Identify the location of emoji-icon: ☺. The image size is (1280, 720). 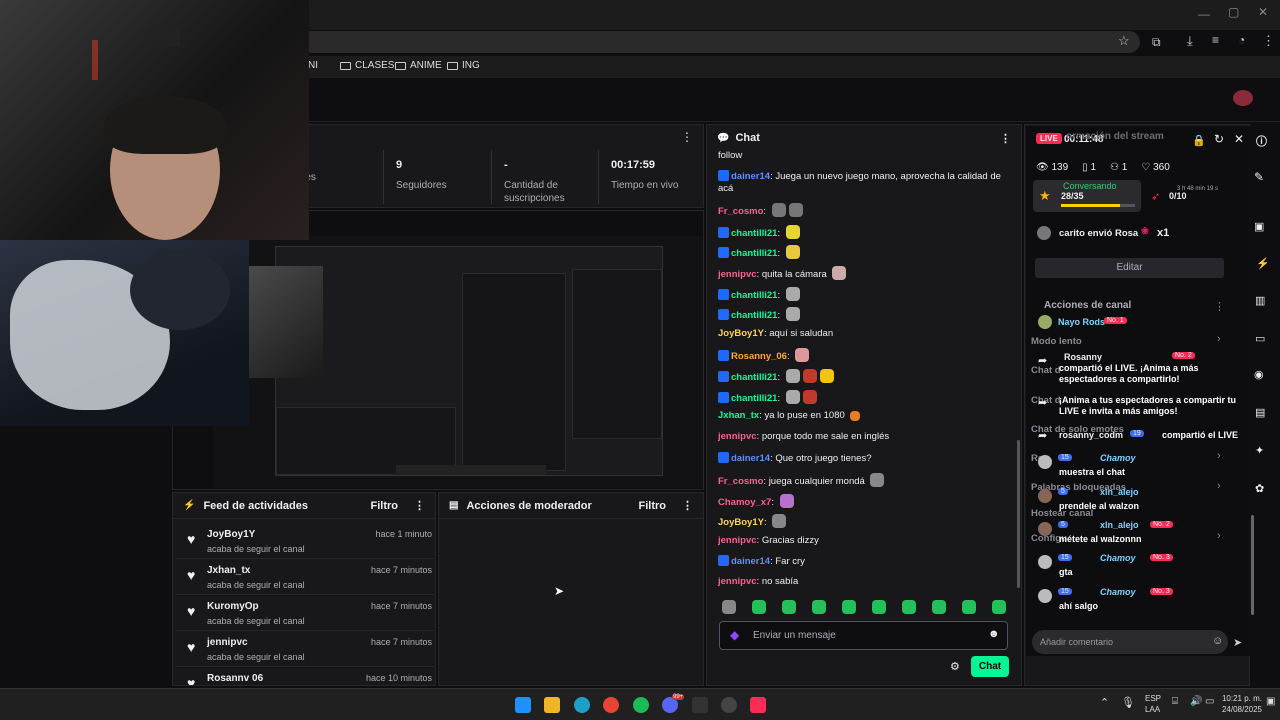
(1217, 641).